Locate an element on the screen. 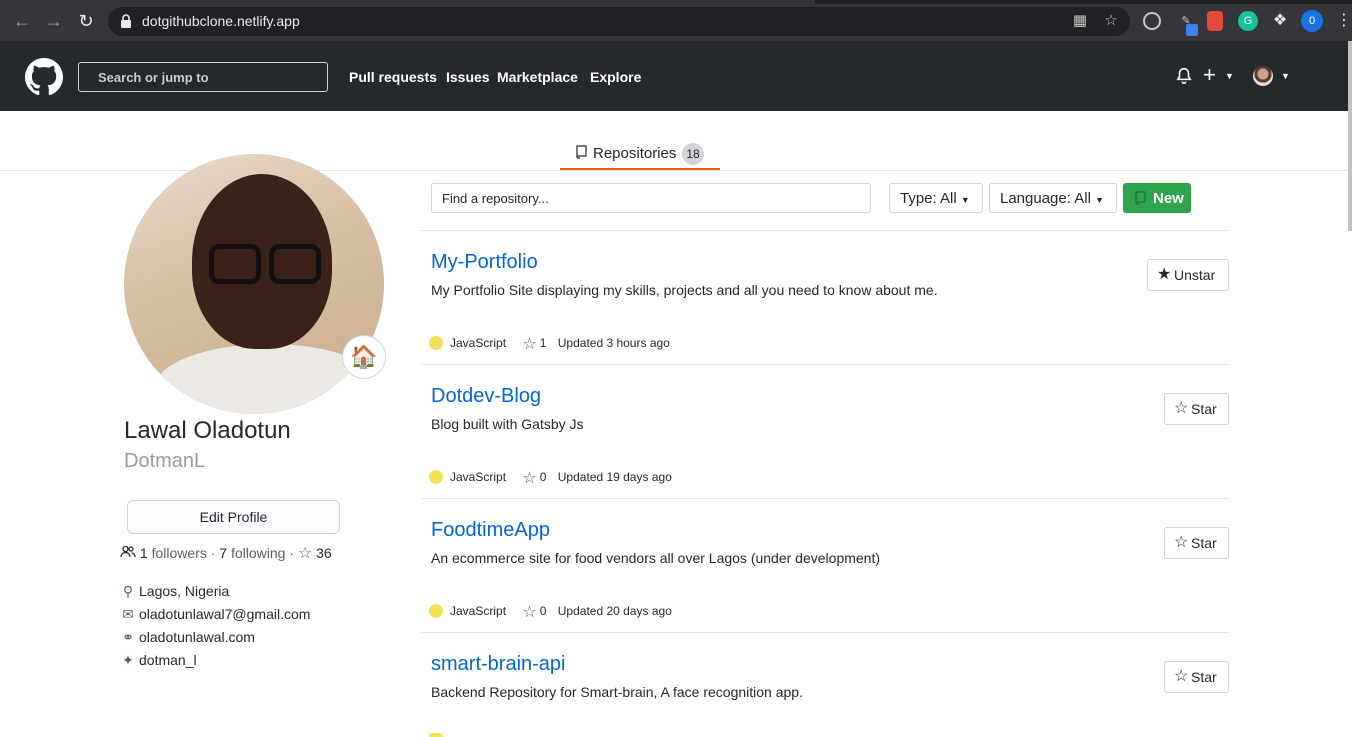  following-count: 7 is located at coordinates (223, 553).